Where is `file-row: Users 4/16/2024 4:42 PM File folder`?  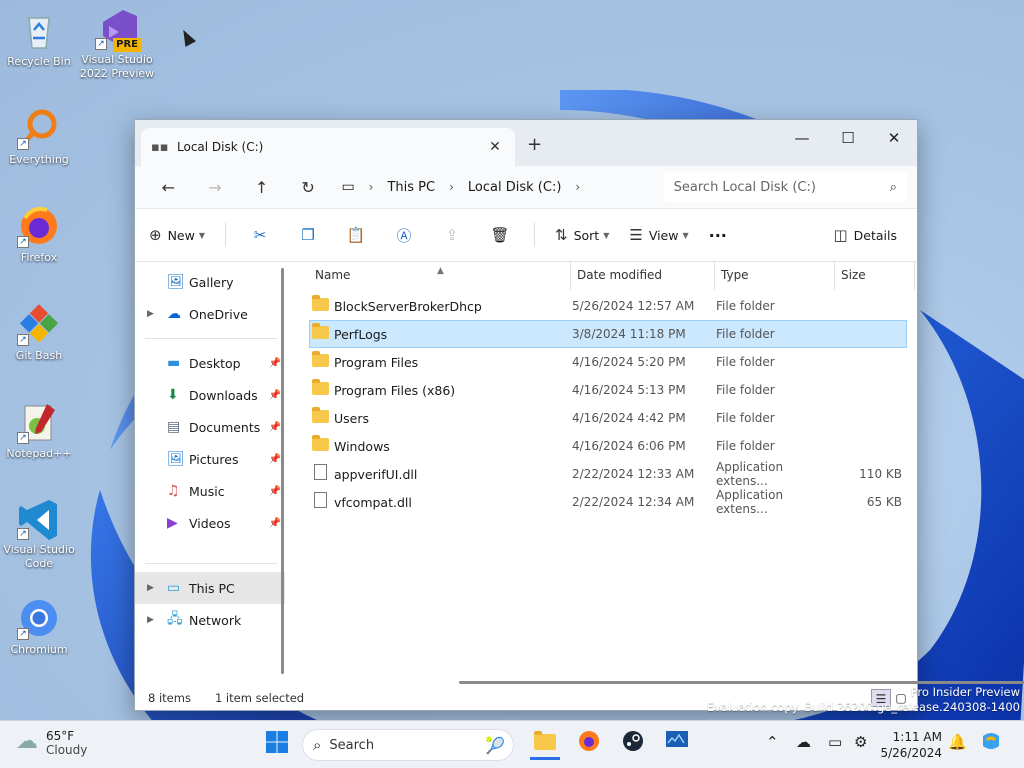 file-row: Users 4/16/2024 4:42 PM File folder is located at coordinates (608, 418).